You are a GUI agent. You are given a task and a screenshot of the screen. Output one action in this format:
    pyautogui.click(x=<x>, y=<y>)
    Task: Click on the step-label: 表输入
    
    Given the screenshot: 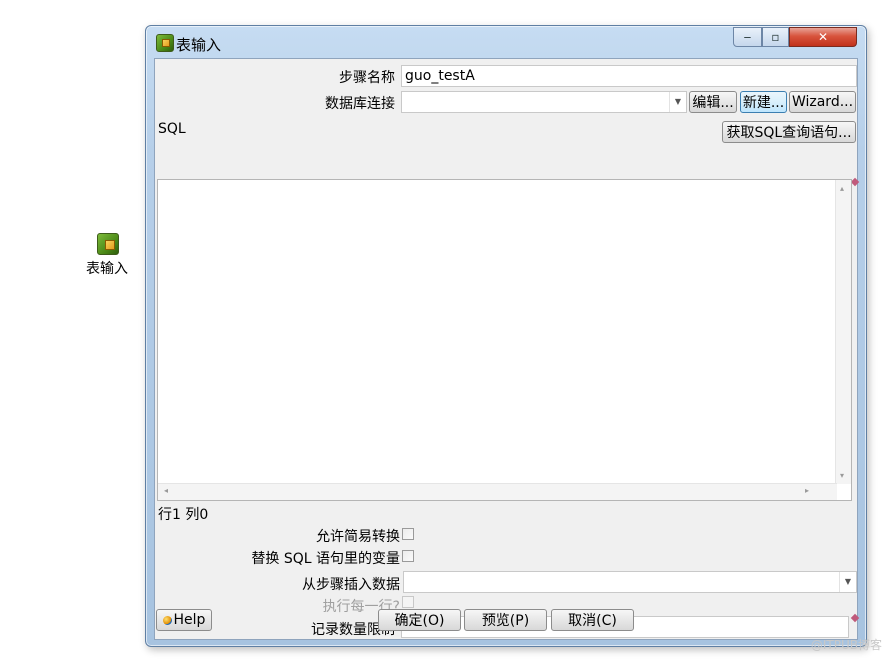 What is the action you would take?
    pyautogui.click(x=107, y=269)
    